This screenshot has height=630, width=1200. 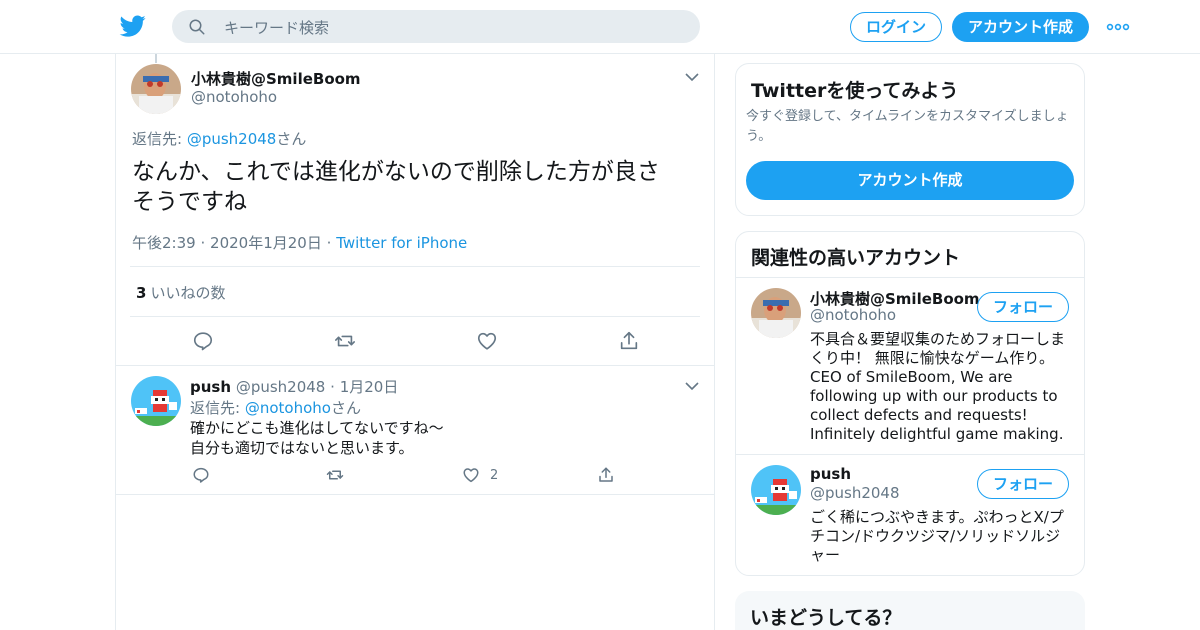 What do you see at coordinates (412, 187) in the screenshot?
I see `tweet-text: なんか、これでは進化がないので削除した方が良さ そうですね` at bounding box center [412, 187].